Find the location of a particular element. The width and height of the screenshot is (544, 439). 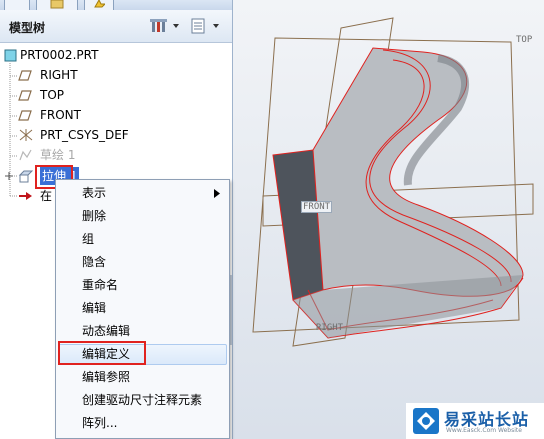

menu-item-represent: 表示 is located at coordinates (94, 193).